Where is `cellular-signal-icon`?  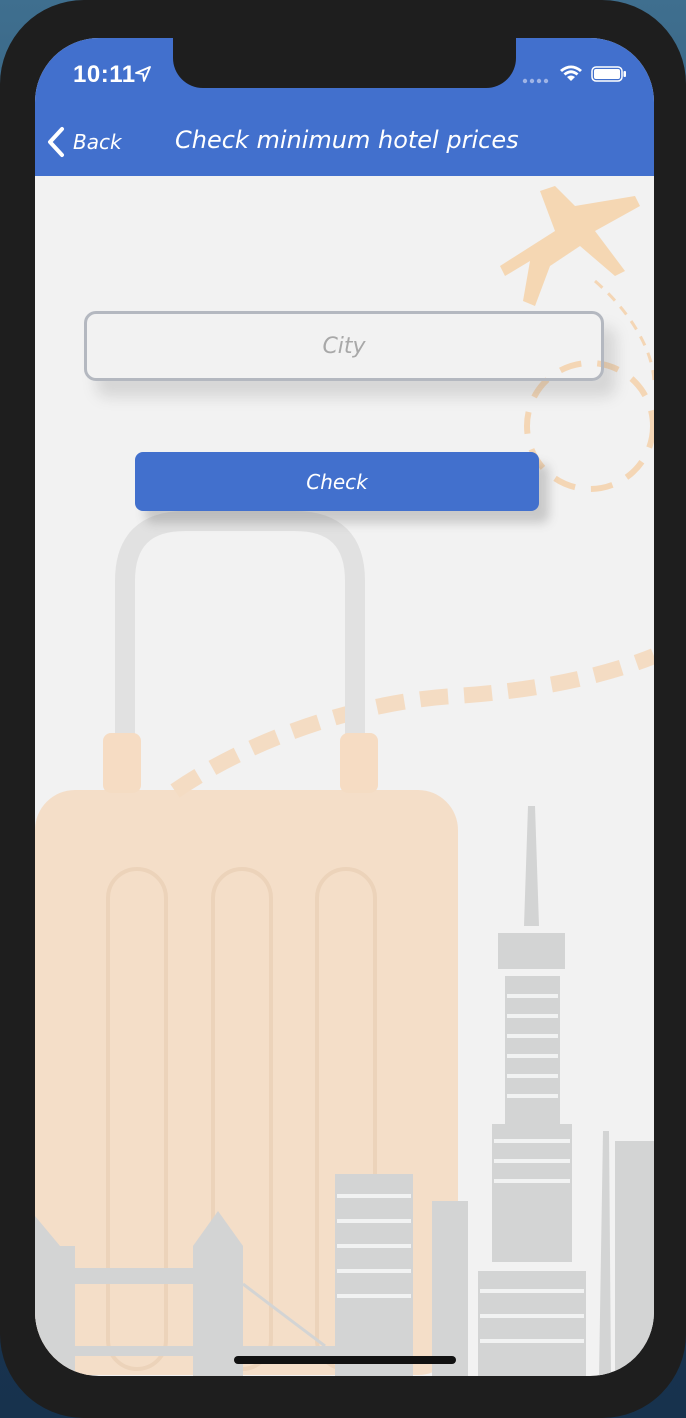
cellular-signal-icon is located at coordinates (535, 81).